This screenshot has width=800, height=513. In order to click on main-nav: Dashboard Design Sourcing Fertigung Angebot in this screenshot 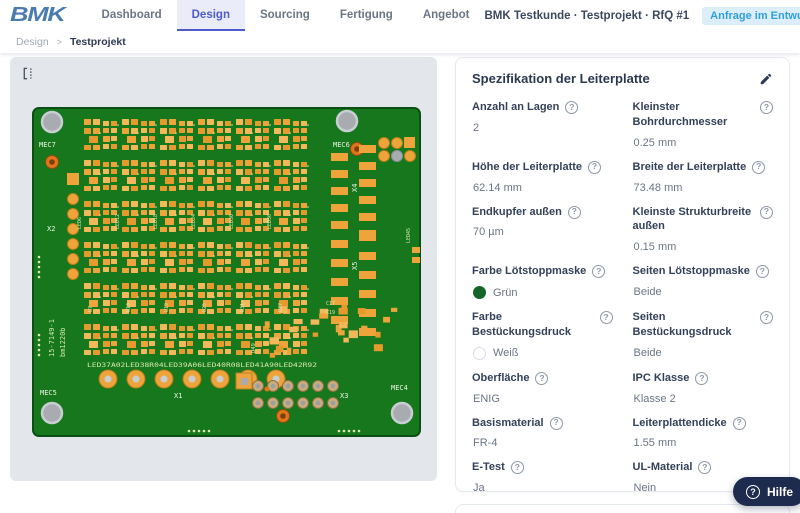, I will do `click(286, 15)`.